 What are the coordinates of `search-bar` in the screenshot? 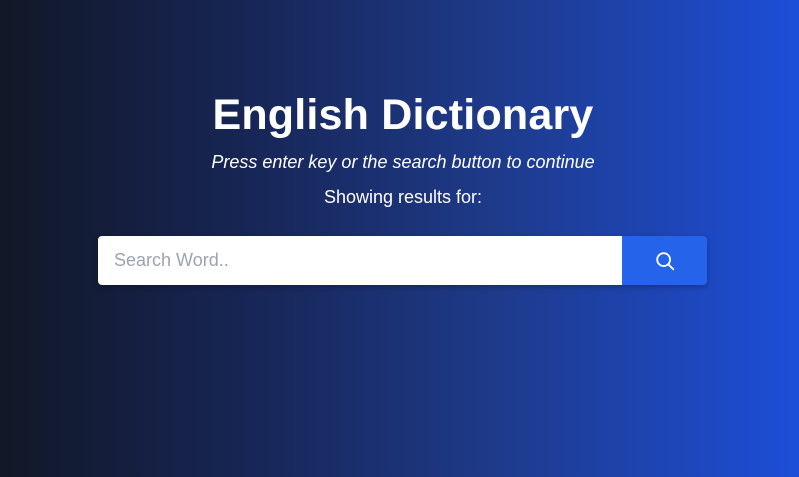 It's located at (402, 260).